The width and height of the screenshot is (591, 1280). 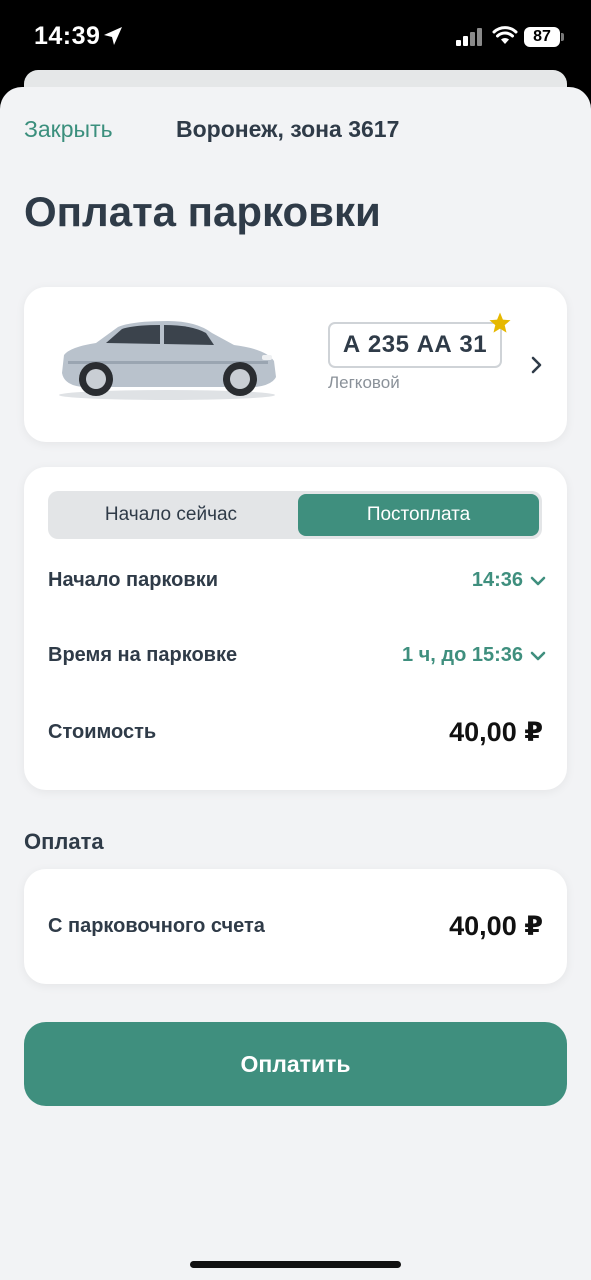 I want to click on vehicle-card: А 235 АА 31 Легковой, so click(x=295, y=364).